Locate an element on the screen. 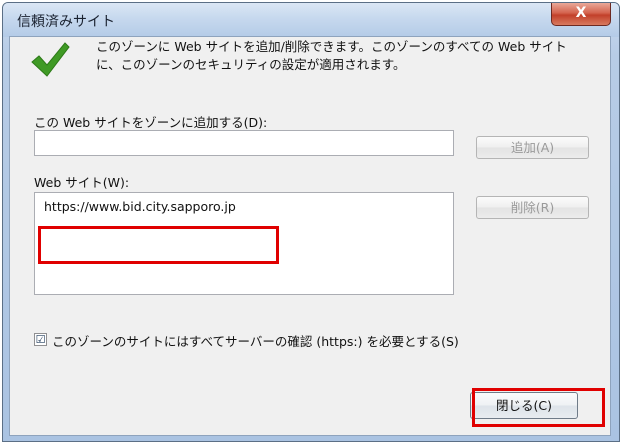 Image resolution: width=624 pixels, height=446 pixels. dialog-title: 信頼済みサイト is located at coordinates (66, 22).